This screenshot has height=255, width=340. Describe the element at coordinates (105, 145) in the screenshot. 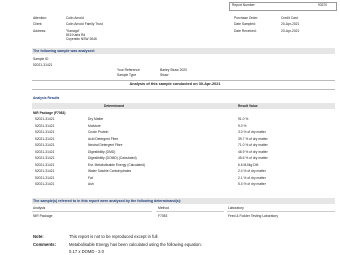

I see `row-determinand: Neutral Detergent Fibre` at that location.